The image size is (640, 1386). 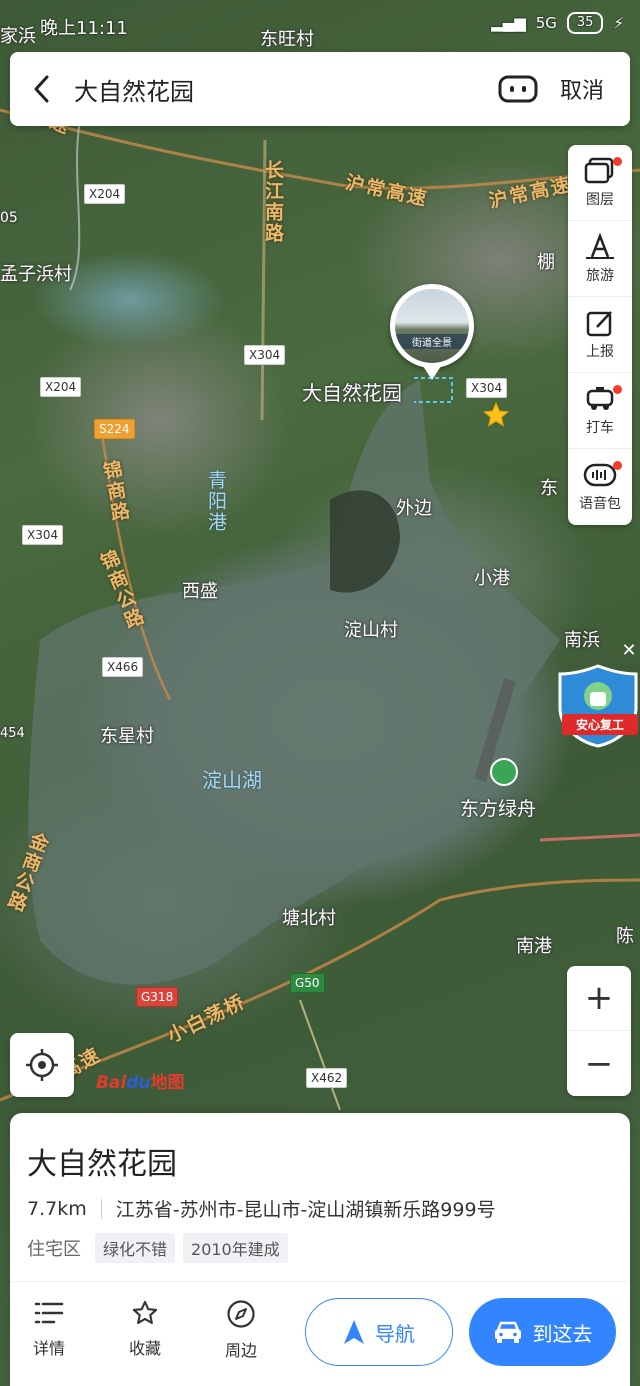 I want to click on voice-assistant-button, so click(x=518, y=89).